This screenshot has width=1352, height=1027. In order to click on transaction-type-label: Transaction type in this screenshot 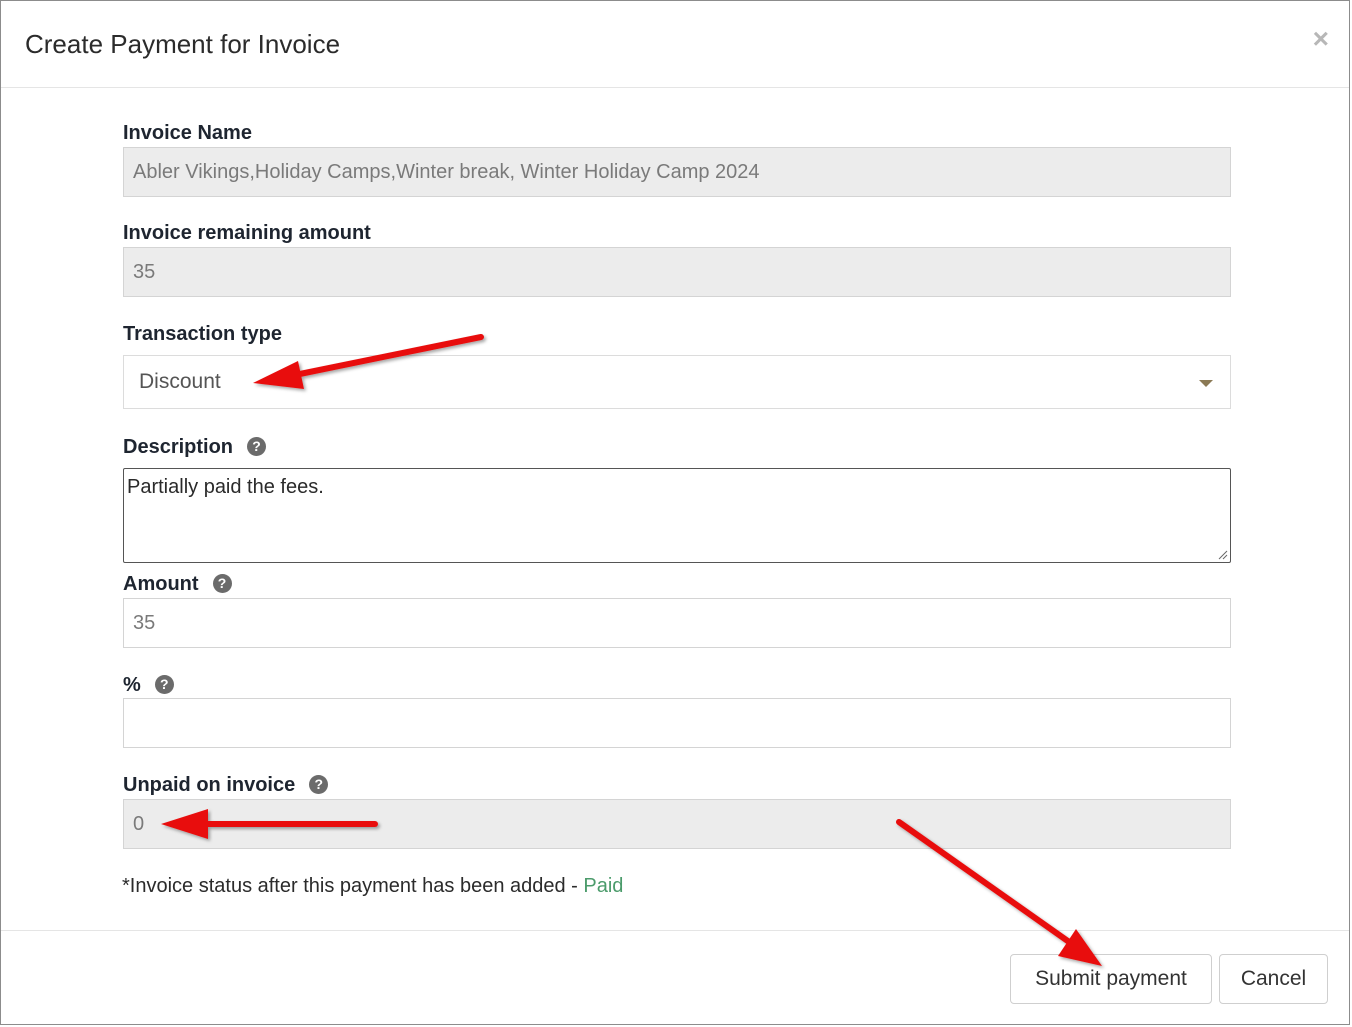, I will do `click(202, 334)`.